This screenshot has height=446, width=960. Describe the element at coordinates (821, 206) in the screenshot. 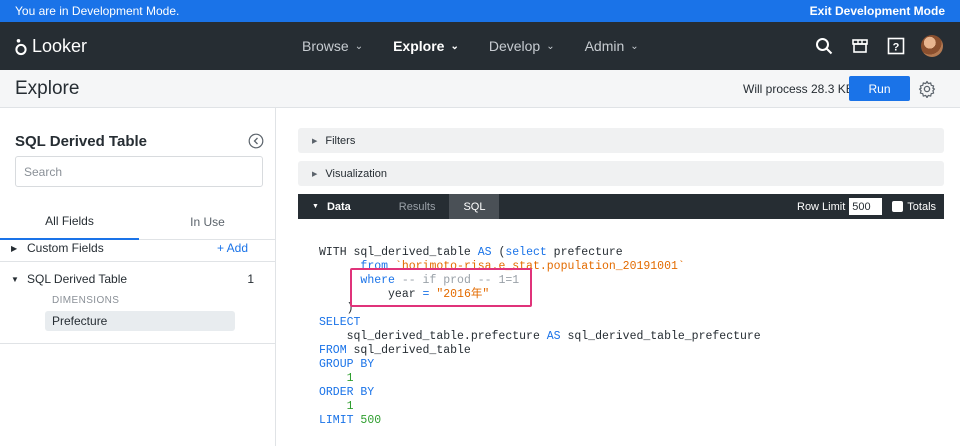

I see `row-limit-label: Row Limit` at that location.